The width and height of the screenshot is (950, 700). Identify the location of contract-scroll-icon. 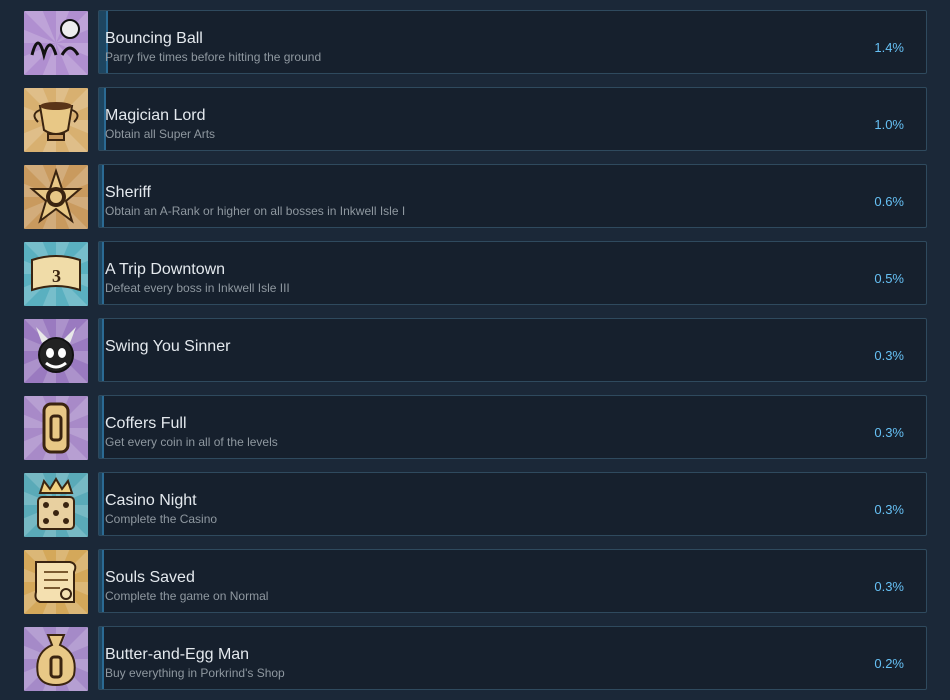
(56, 582).